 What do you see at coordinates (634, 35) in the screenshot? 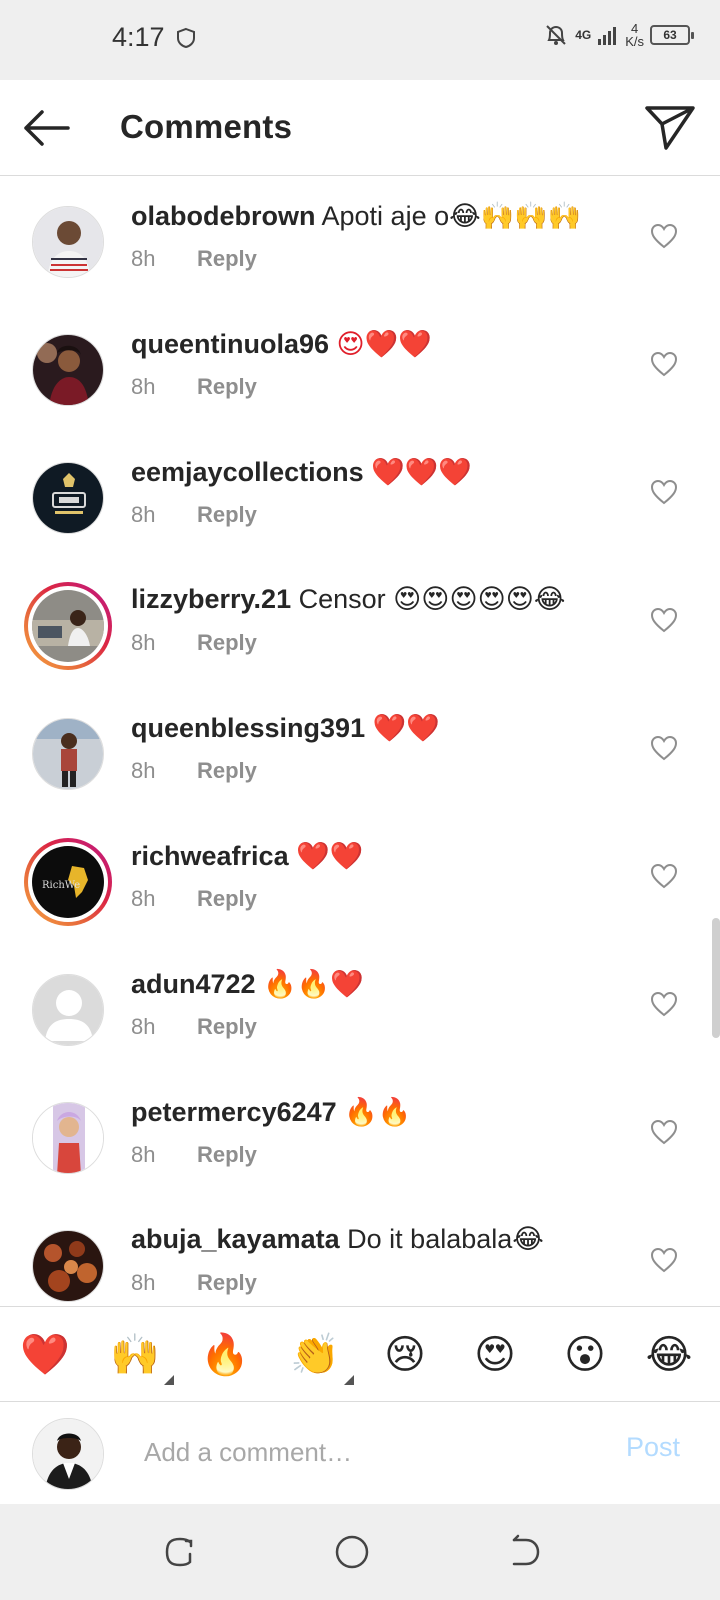
I see `network-speed: 4 K/s` at bounding box center [634, 35].